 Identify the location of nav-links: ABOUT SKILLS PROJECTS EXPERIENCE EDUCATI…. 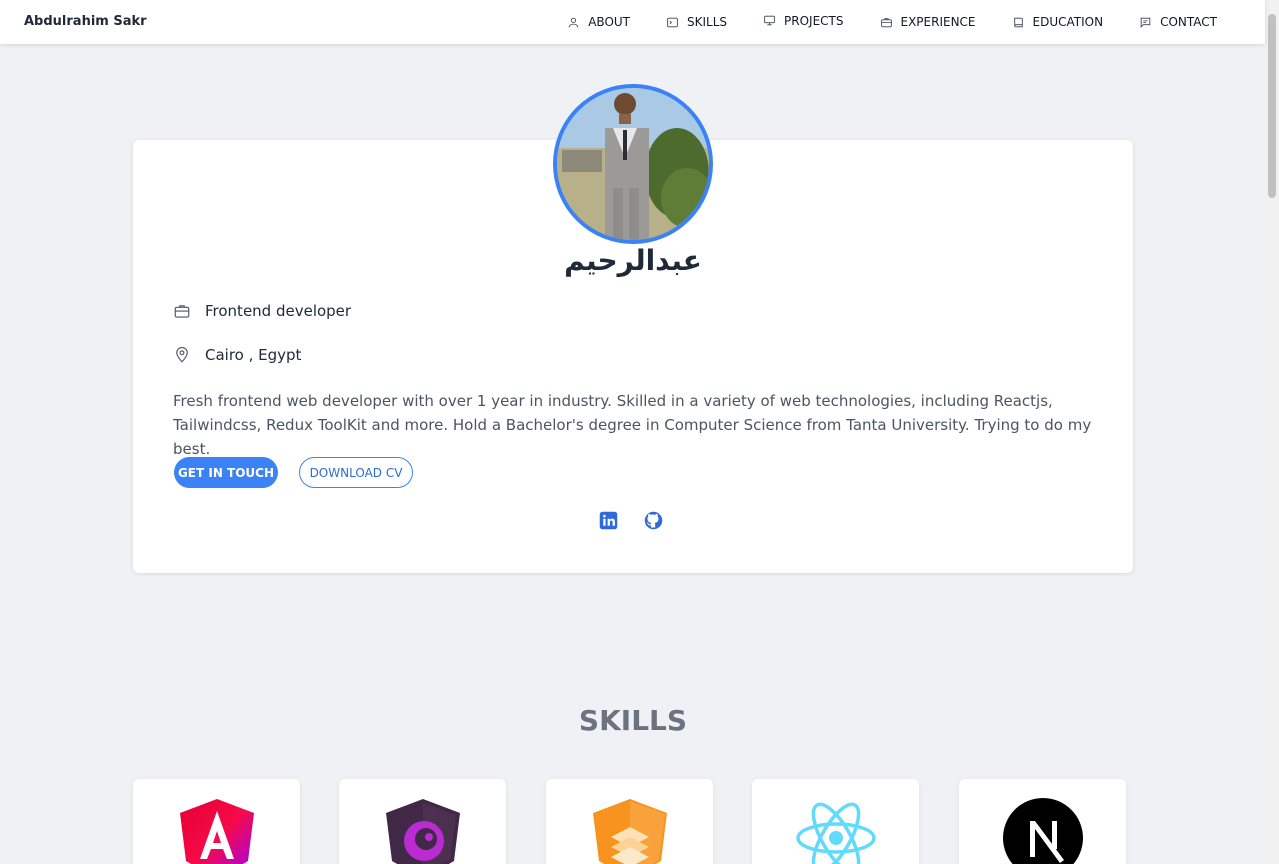
(892, 22).